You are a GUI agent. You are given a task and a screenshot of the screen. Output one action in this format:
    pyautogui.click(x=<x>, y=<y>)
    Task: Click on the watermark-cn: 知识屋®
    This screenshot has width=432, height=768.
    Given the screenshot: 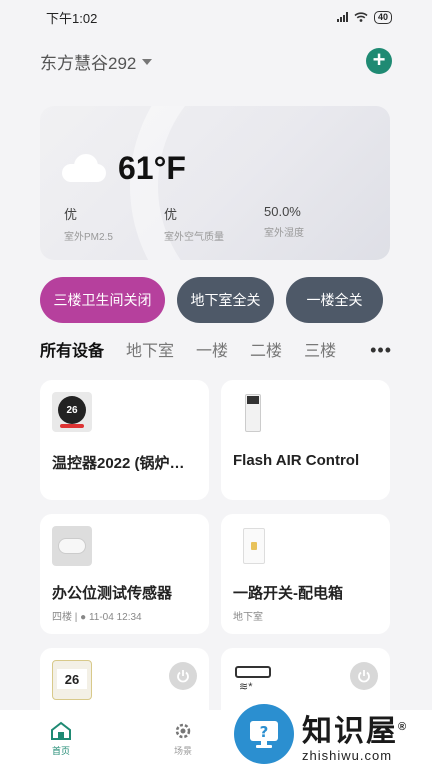 What is the action you would take?
    pyautogui.click(x=355, y=731)
    